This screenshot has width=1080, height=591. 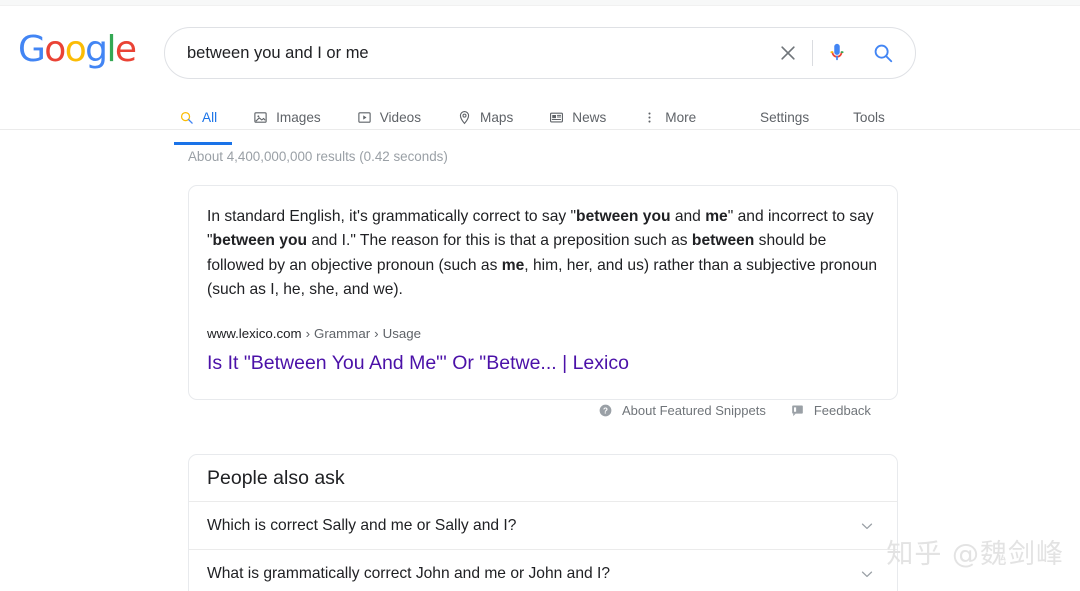 What do you see at coordinates (797, 411) in the screenshot?
I see `feedback-flag-icon` at bounding box center [797, 411].